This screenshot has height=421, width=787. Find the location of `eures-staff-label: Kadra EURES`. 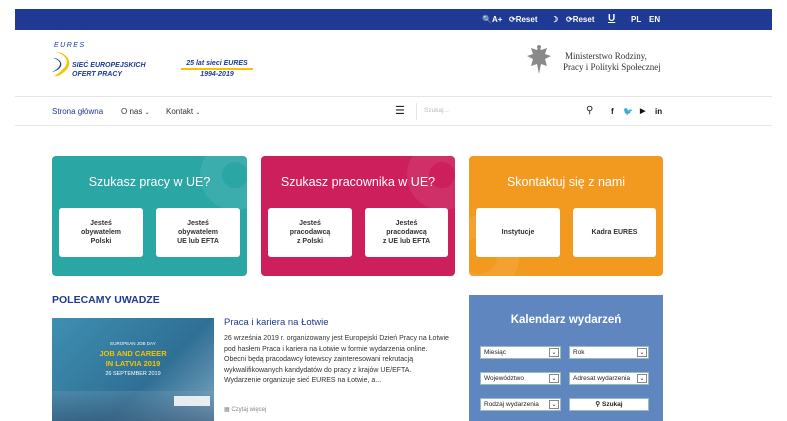

eures-staff-label: Kadra EURES is located at coordinates (614, 232).